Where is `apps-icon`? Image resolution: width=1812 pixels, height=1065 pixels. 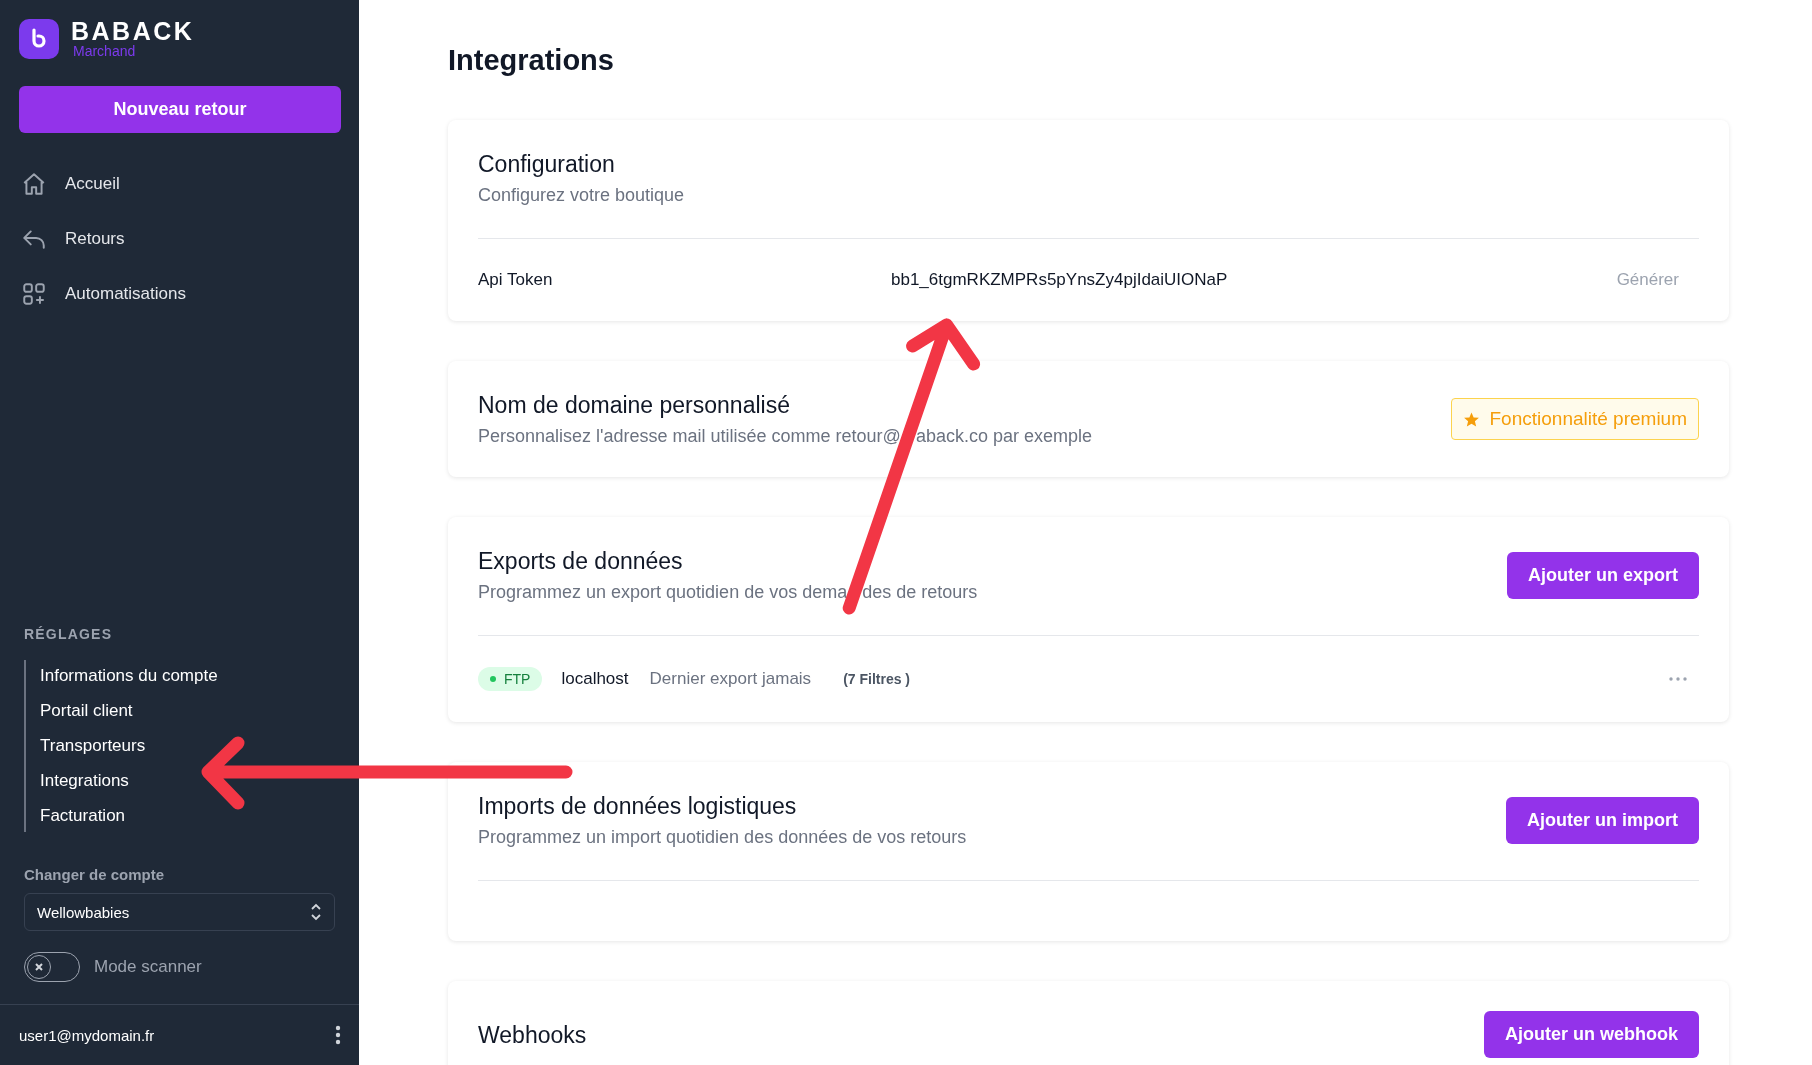
apps-icon is located at coordinates (34, 294).